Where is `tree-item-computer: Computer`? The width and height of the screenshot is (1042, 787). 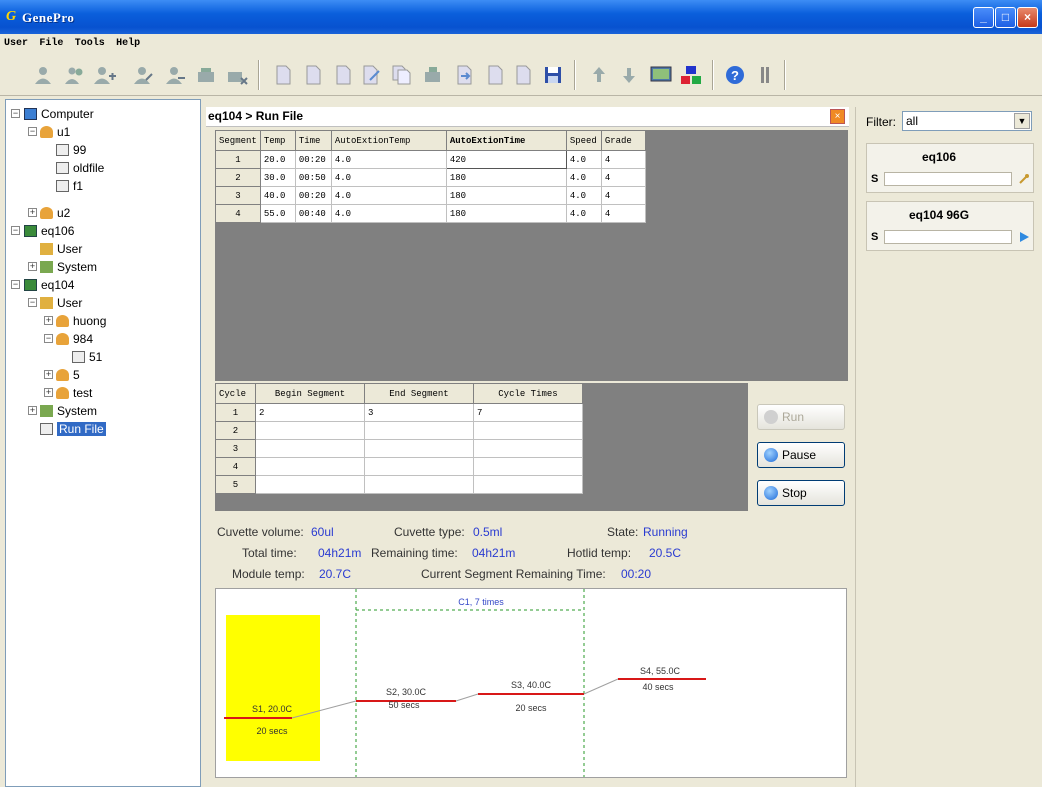
tree-item-computer: Computer is located at coordinates (59, 113).